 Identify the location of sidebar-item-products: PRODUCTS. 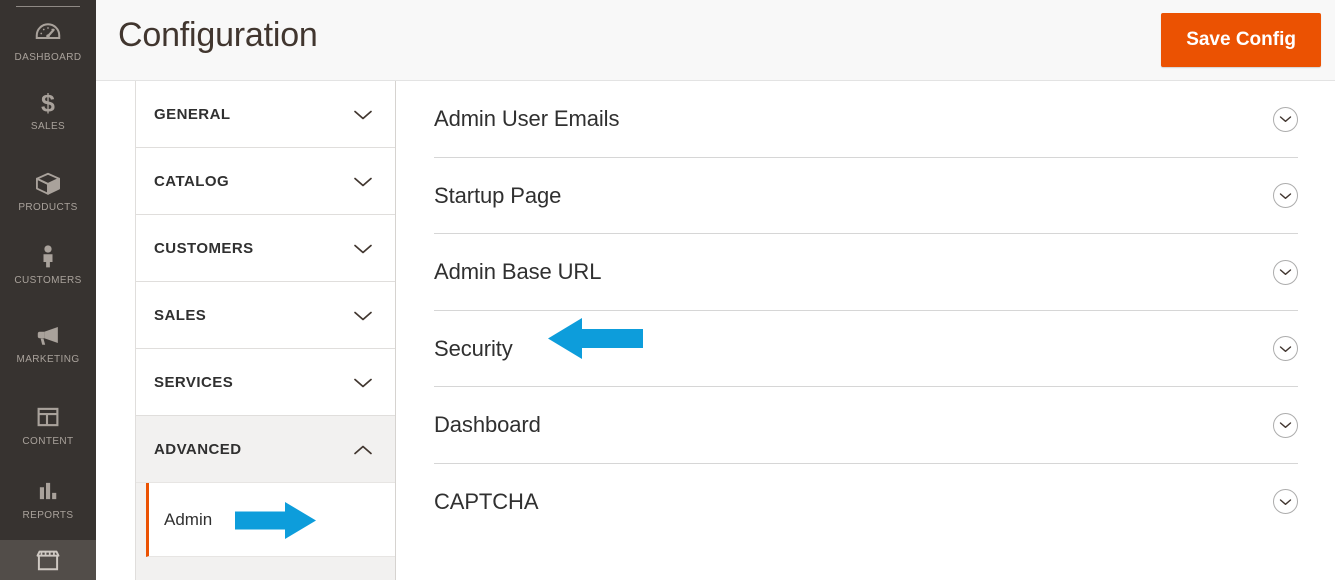
(48, 190).